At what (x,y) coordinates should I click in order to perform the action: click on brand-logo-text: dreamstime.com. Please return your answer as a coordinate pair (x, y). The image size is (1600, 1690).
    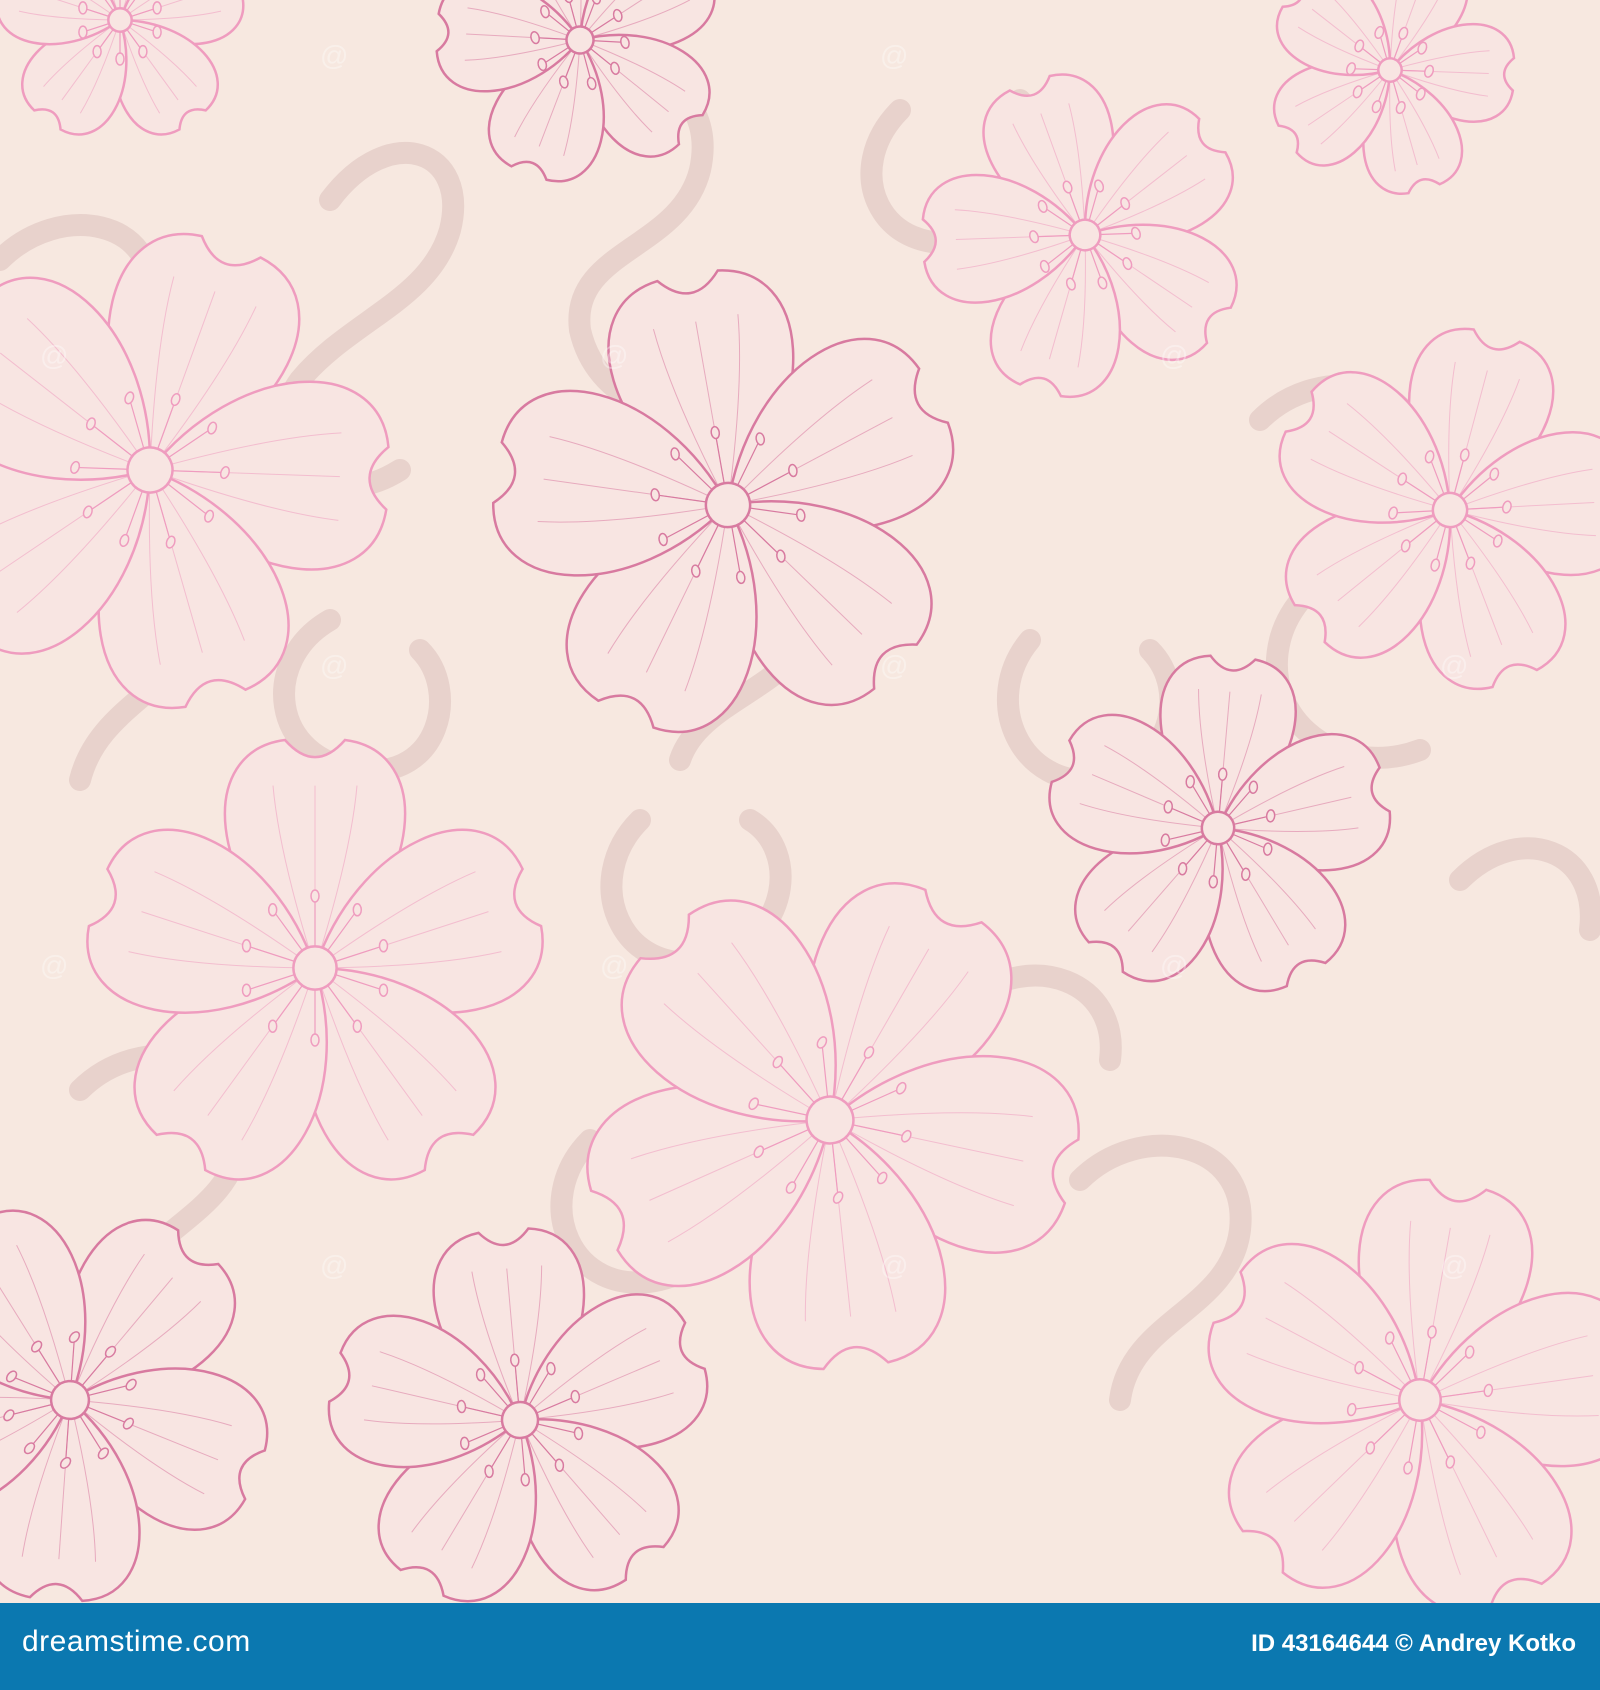
    Looking at the image, I should click on (136, 1642).